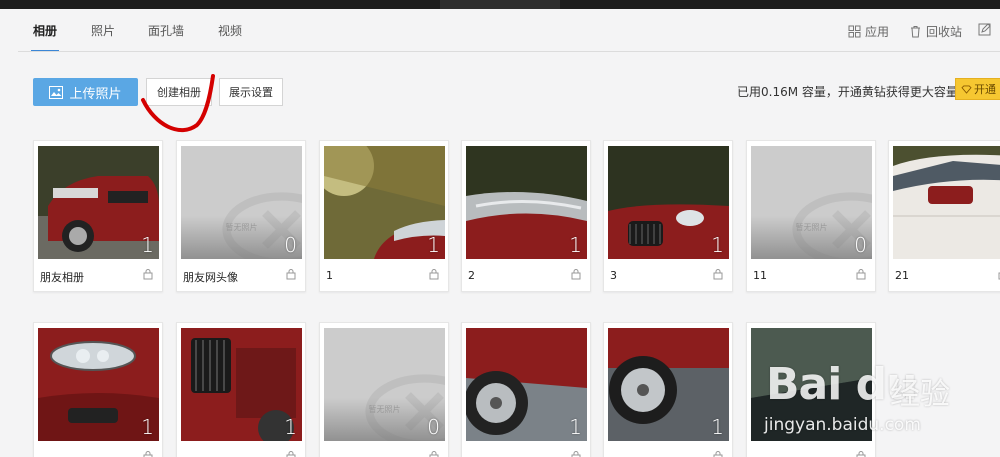  What do you see at coordinates (985, 89) in the screenshot?
I see `vip-label: 开通` at bounding box center [985, 89].